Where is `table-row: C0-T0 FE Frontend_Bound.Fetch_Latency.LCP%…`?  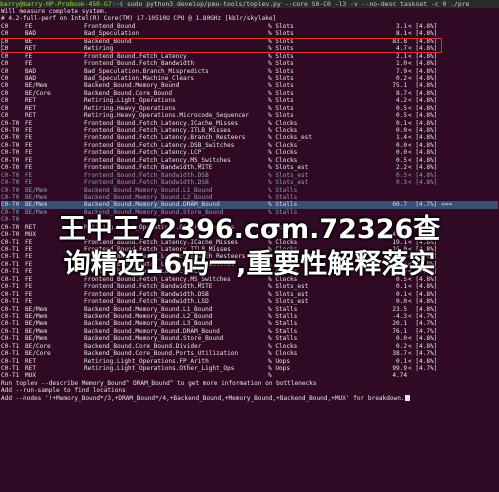 table-row: C0-T0 FE Frontend_Bound.Fetch_Latency.LCP%… is located at coordinates (249, 152).